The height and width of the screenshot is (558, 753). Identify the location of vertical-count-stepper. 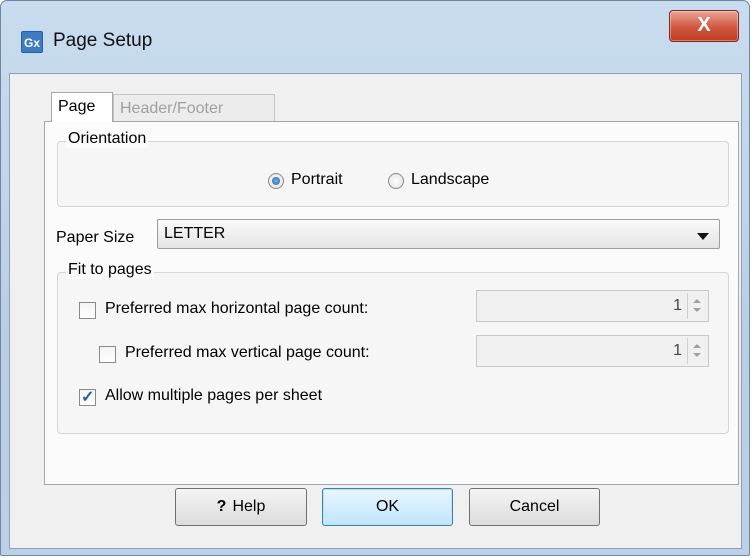
(696, 351).